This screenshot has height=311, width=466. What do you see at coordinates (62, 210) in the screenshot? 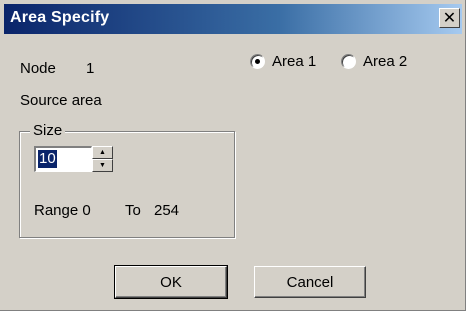
I see `range-min-label: Range 0` at bounding box center [62, 210].